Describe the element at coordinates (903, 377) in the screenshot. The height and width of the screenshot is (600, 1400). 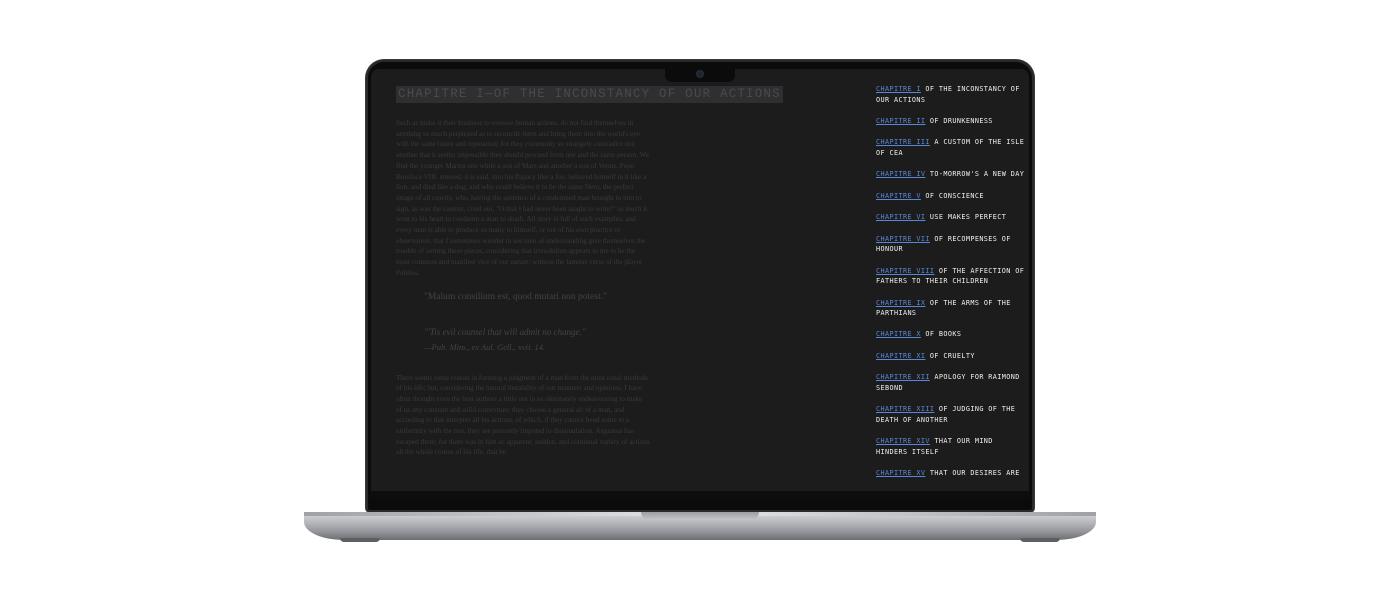
I see `toc-link: CHAPITRE XII` at that location.